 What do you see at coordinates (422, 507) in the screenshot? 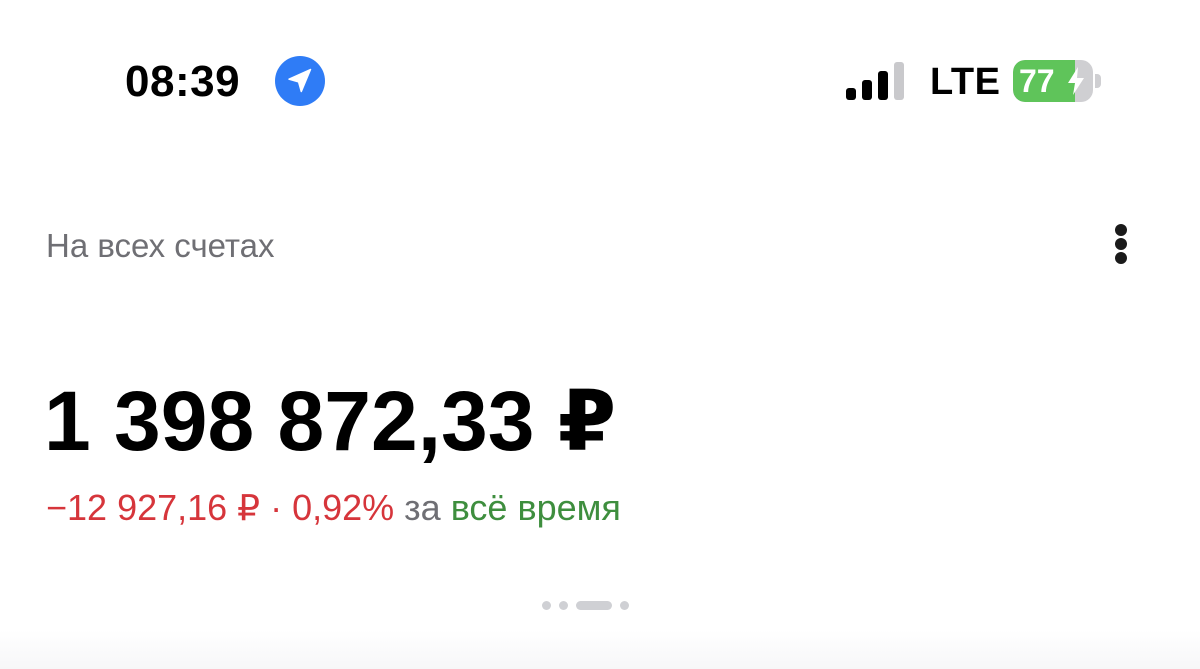
I see `change-preposition: за` at bounding box center [422, 507].